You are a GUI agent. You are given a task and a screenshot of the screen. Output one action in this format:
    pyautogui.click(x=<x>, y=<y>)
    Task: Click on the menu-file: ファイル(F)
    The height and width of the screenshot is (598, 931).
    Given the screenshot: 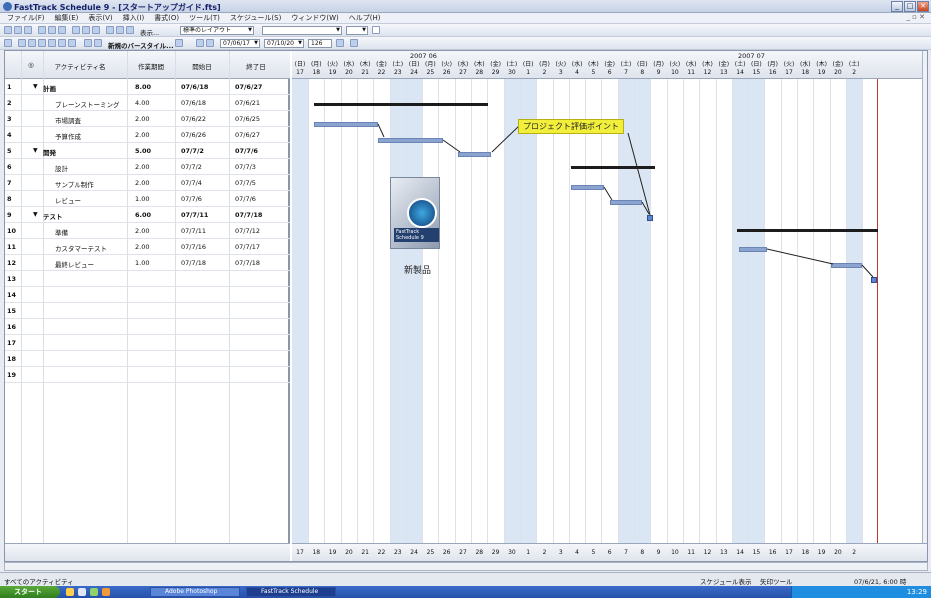 What is the action you would take?
    pyautogui.click(x=26, y=18)
    